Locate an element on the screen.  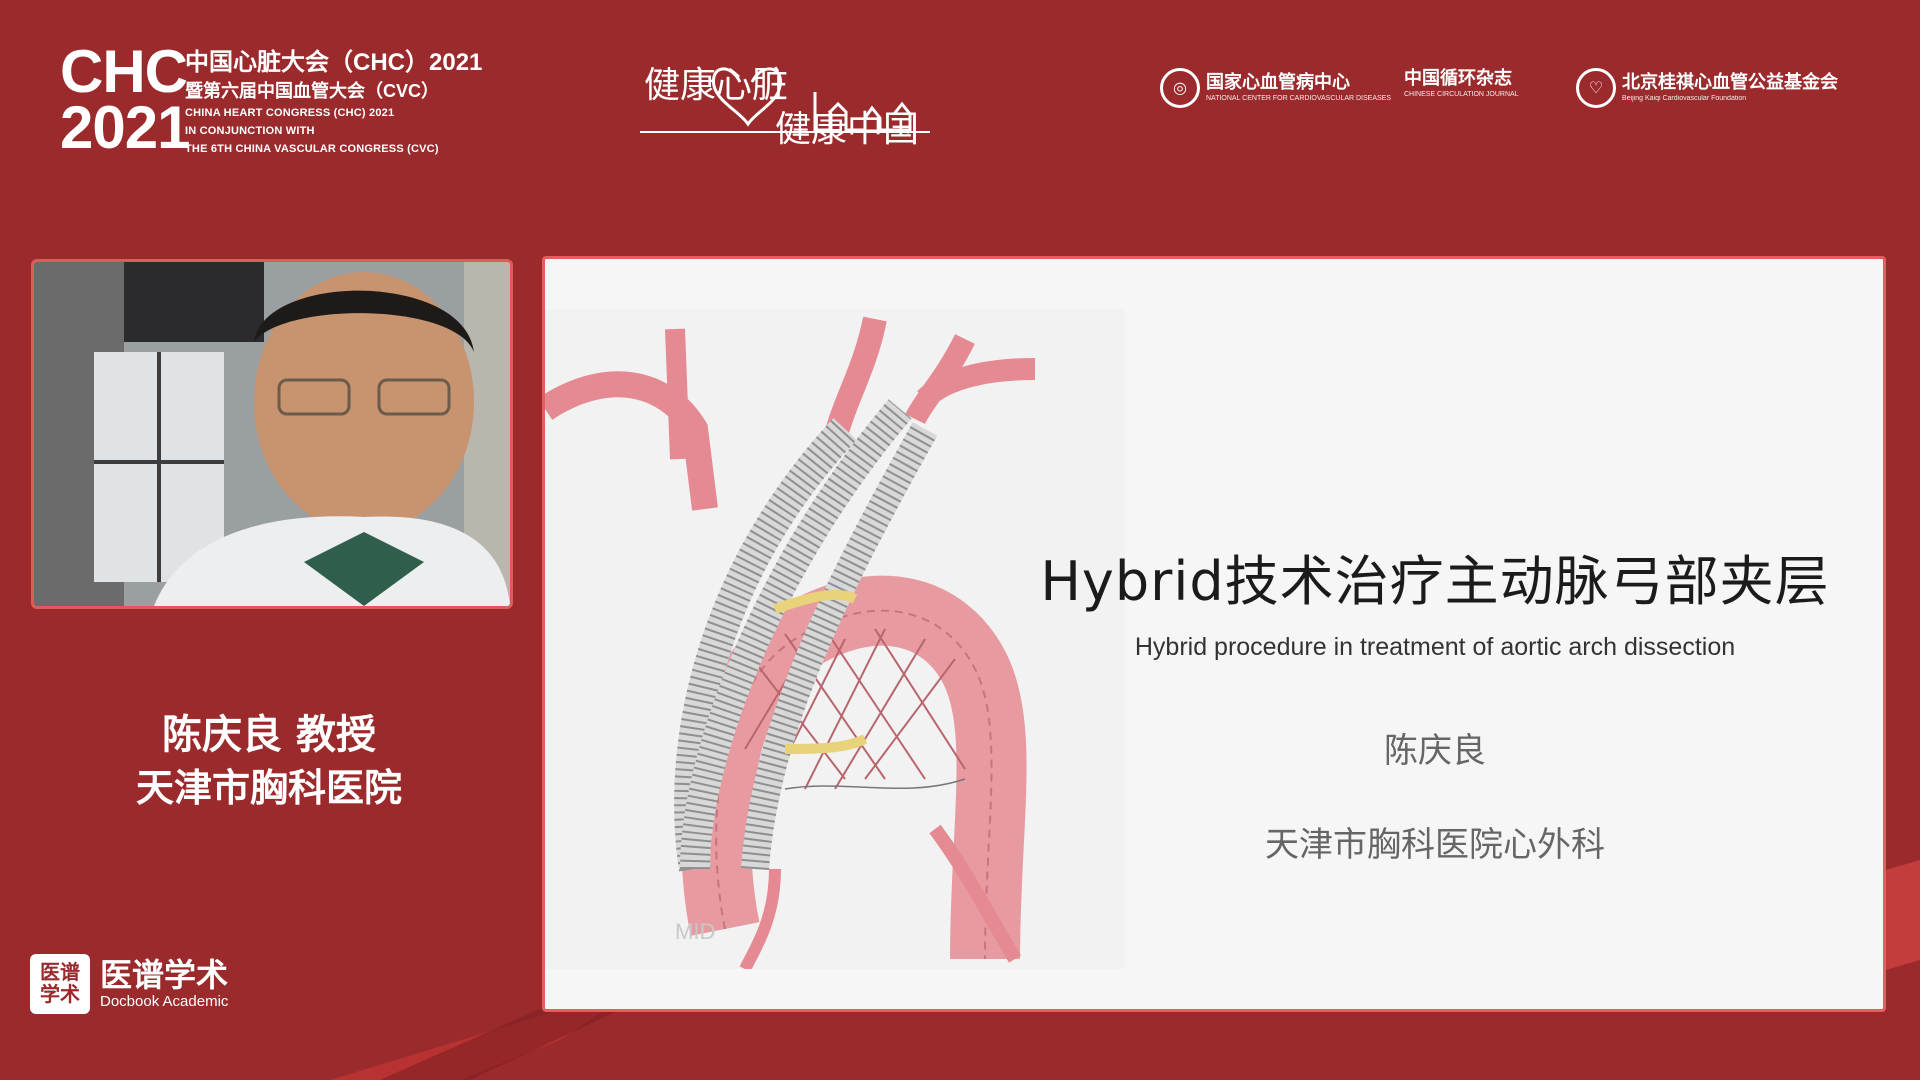
docbook-brand: 医谱 学术 医谱学术 Docbook Academic is located at coordinates (129, 984).